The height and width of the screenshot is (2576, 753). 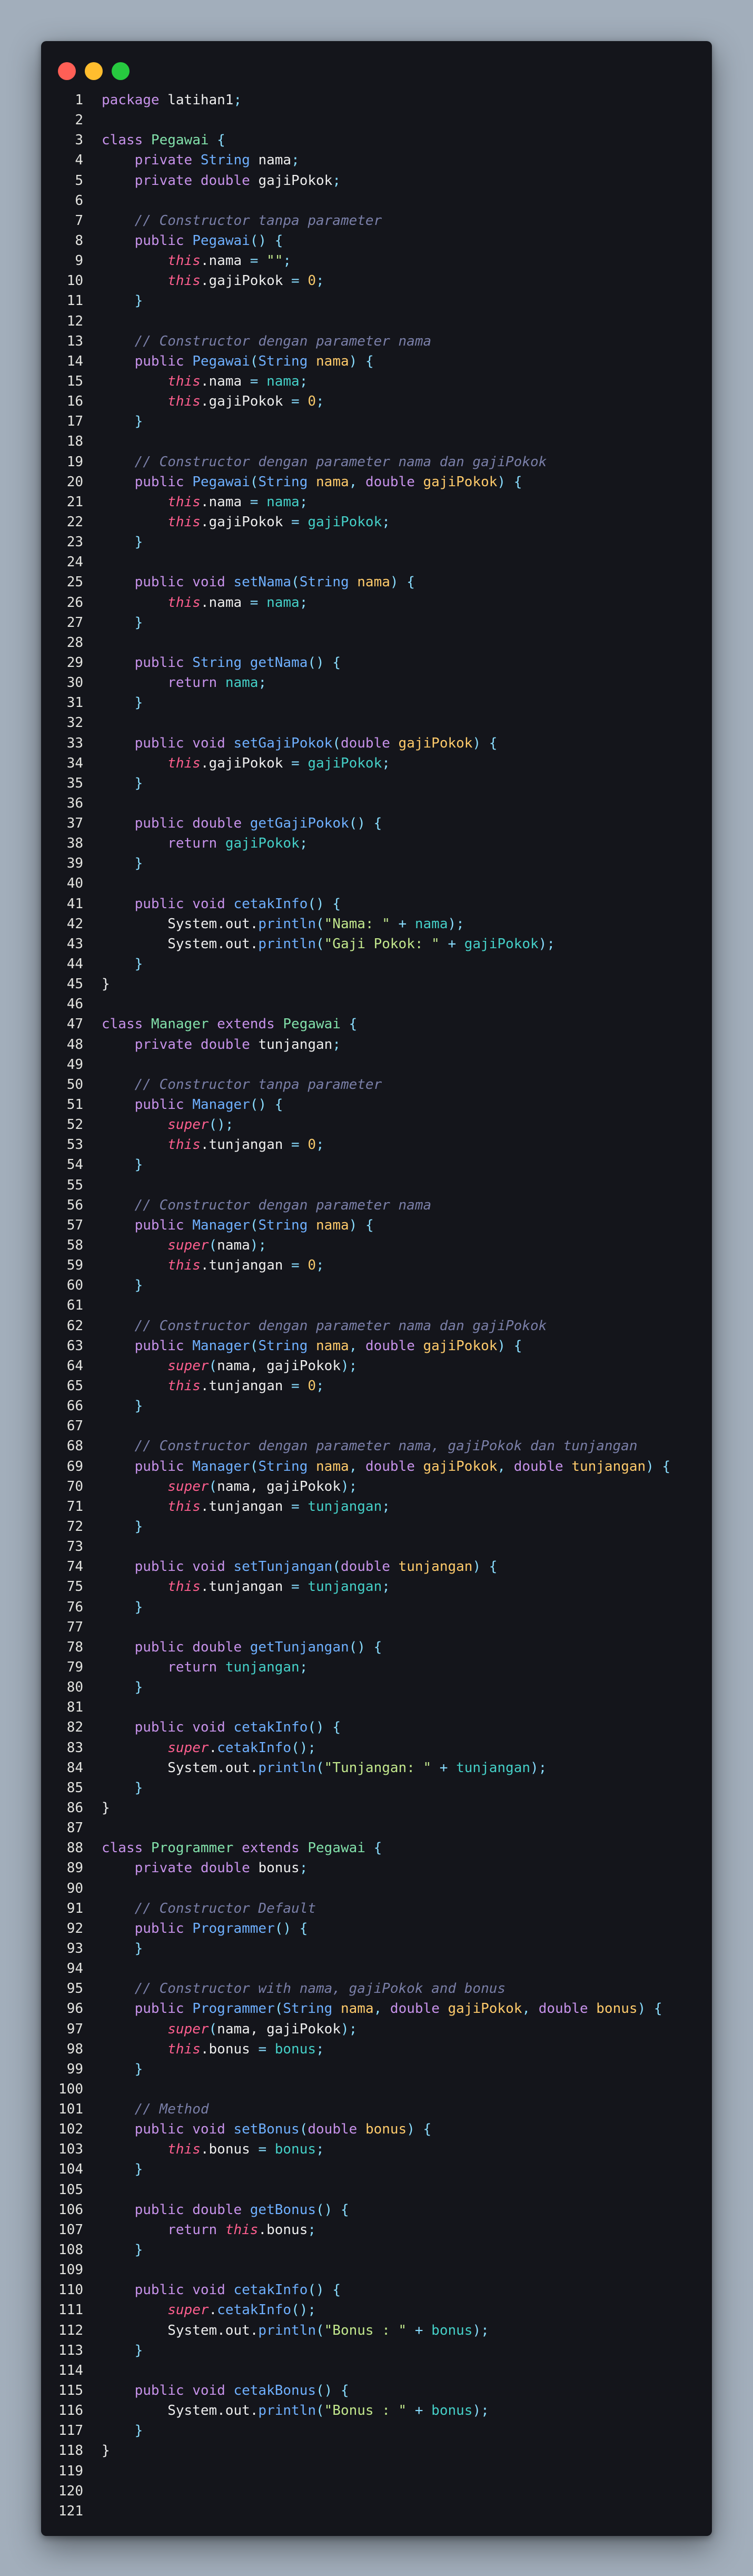 I want to click on line-number: 98, so click(x=74, y=2049).